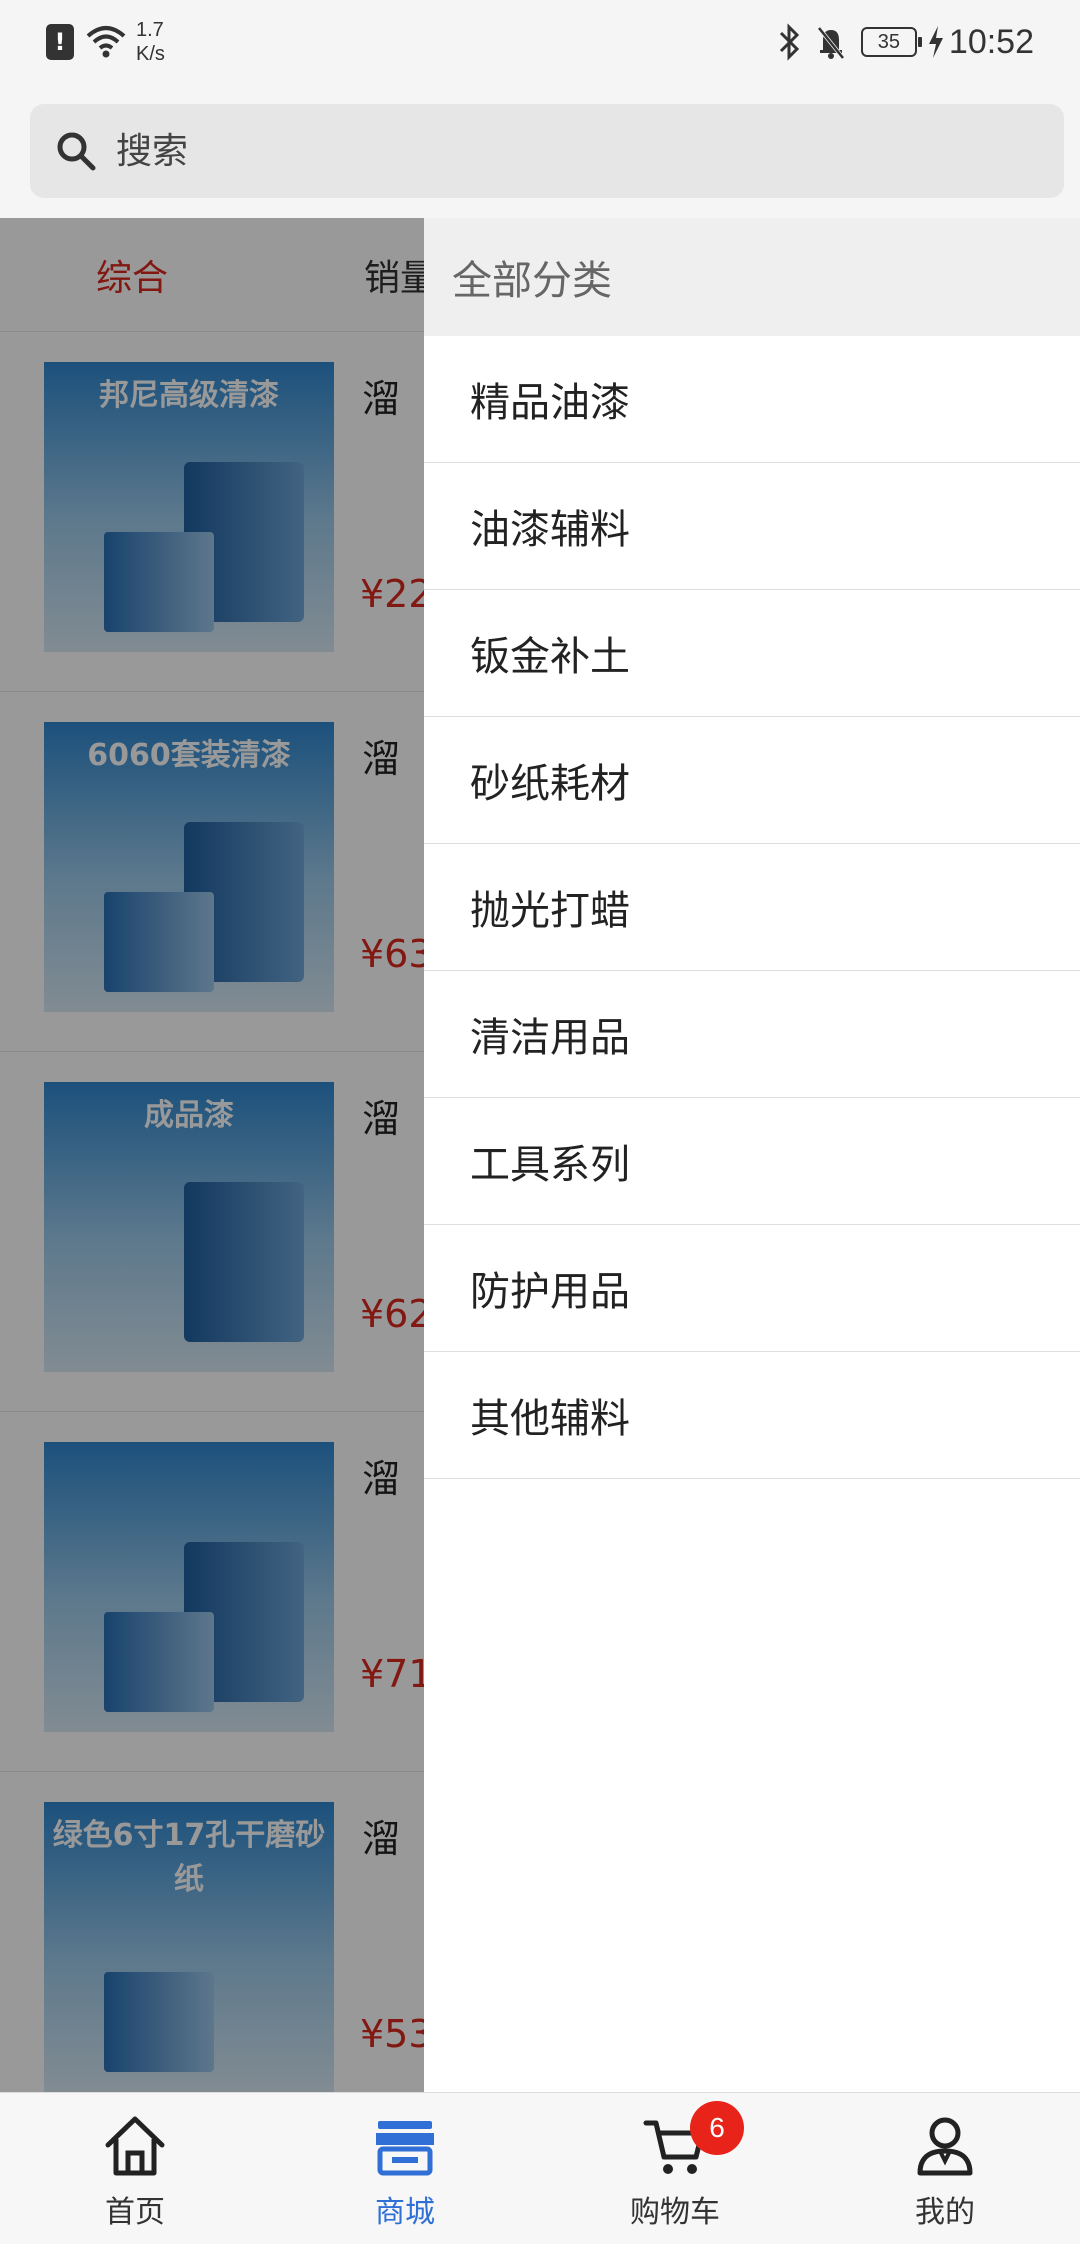 The height and width of the screenshot is (2244, 1080). I want to click on search-box, so click(547, 151).